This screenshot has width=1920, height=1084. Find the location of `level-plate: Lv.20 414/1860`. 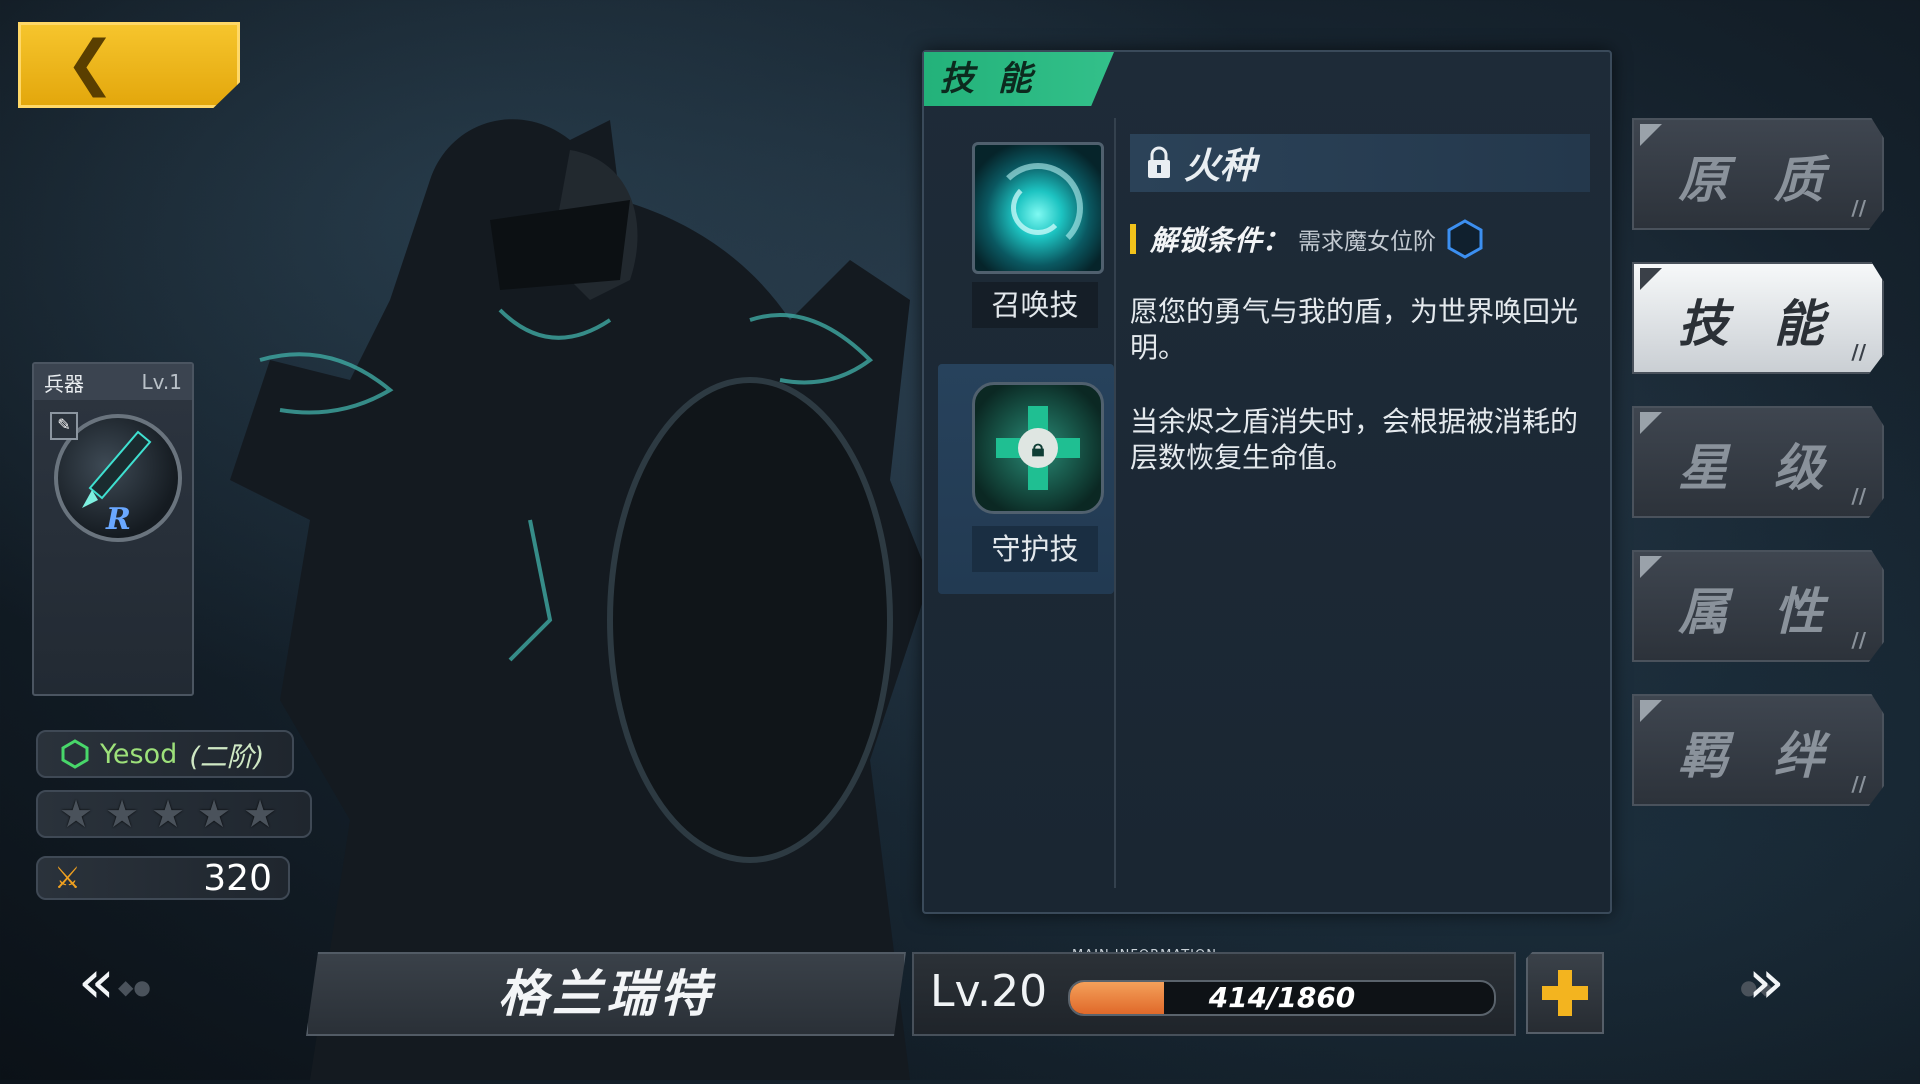

level-plate: Lv.20 414/1860 is located at coordinates (1214, 994).